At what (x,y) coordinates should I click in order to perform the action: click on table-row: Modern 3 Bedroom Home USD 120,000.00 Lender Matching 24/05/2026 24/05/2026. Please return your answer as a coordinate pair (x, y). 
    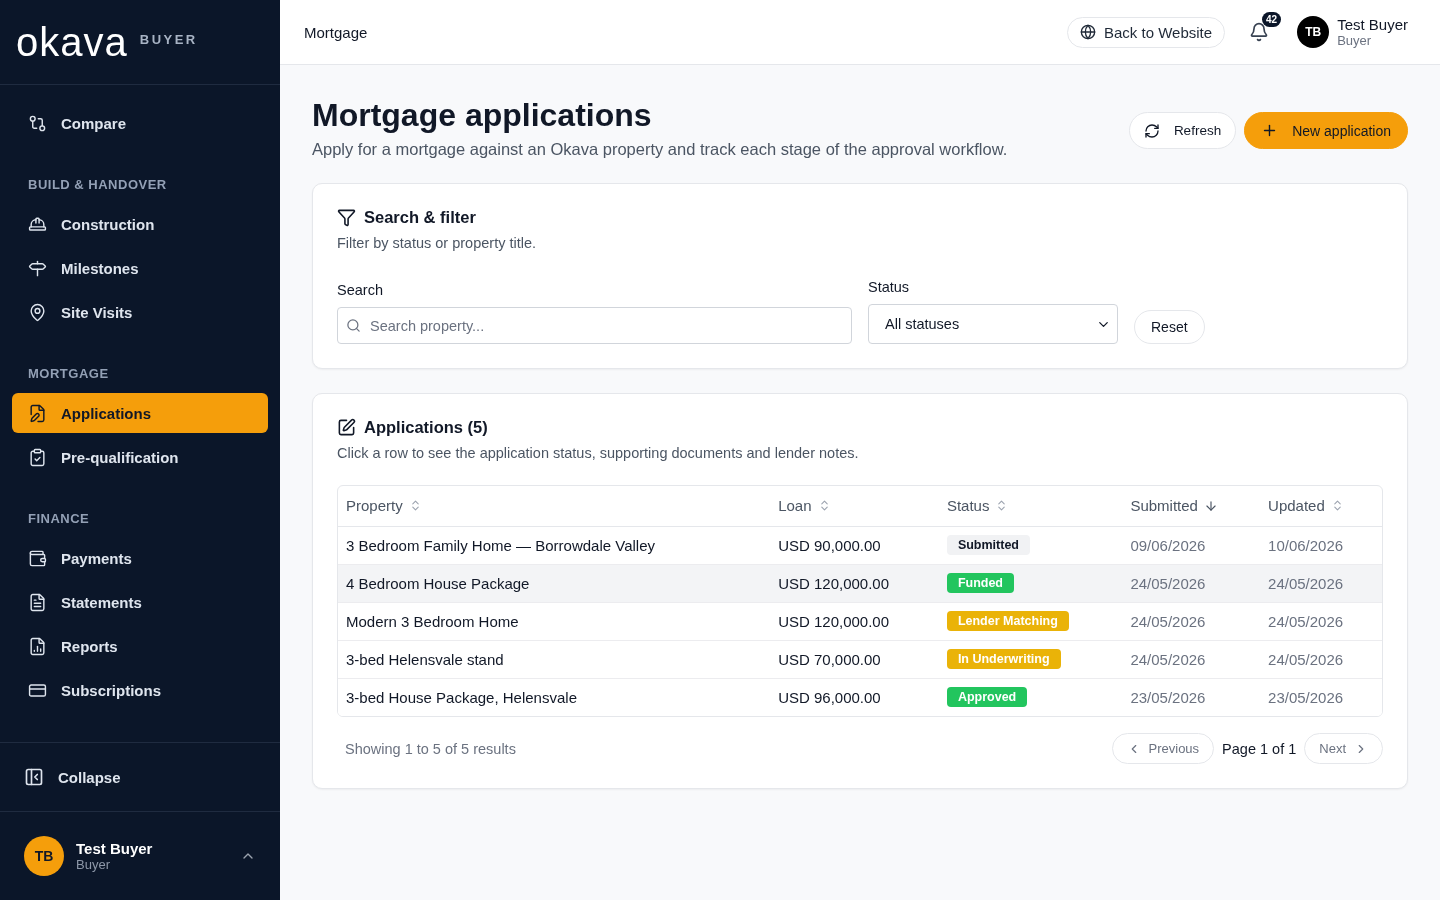
    Looking at the image, I should click on (860, 621).